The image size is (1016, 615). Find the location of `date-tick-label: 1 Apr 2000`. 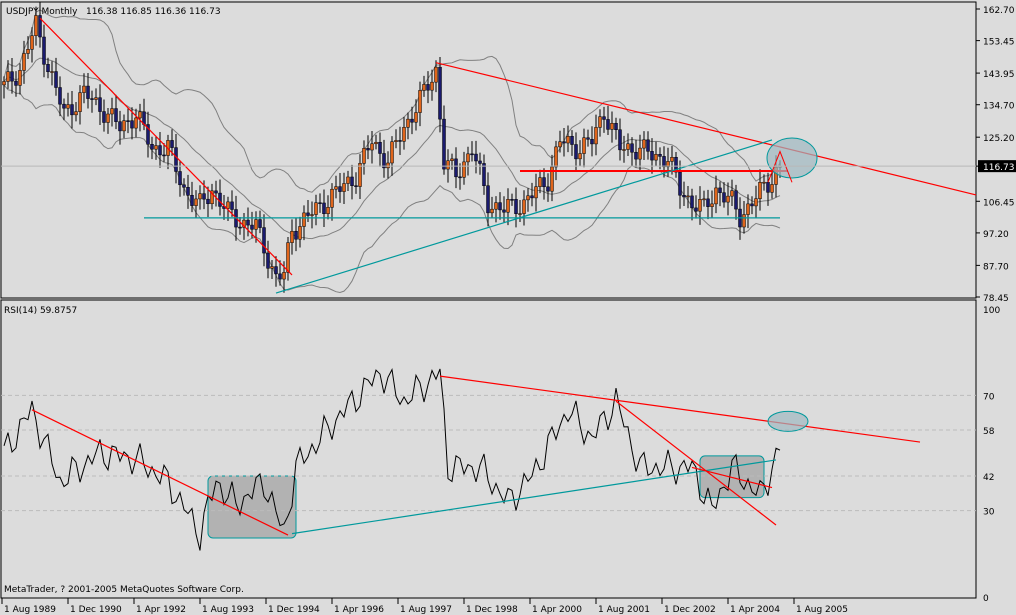

date-tick-label: 1 Apr 2000 is located at coordinates (557, 610).